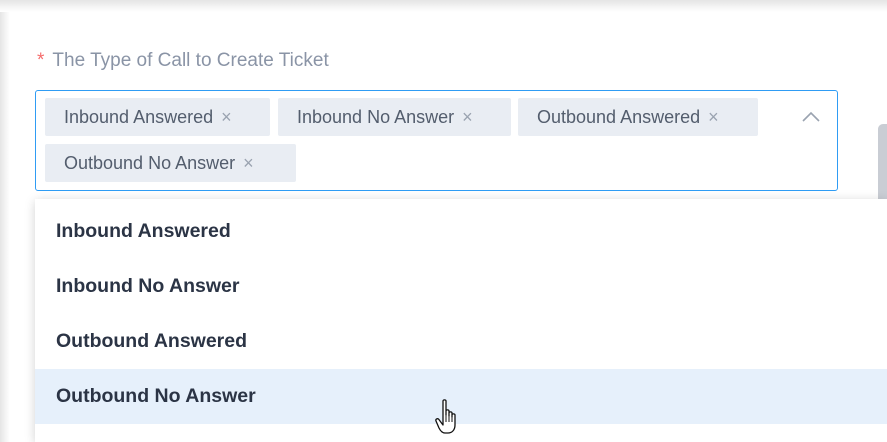 The height and width of the screenshot is (442, 887). What do you see at coordinates (376, 116) in the screenshot?
I see `tag-label: Inbound No Answer` at bounding box center [376, 116].